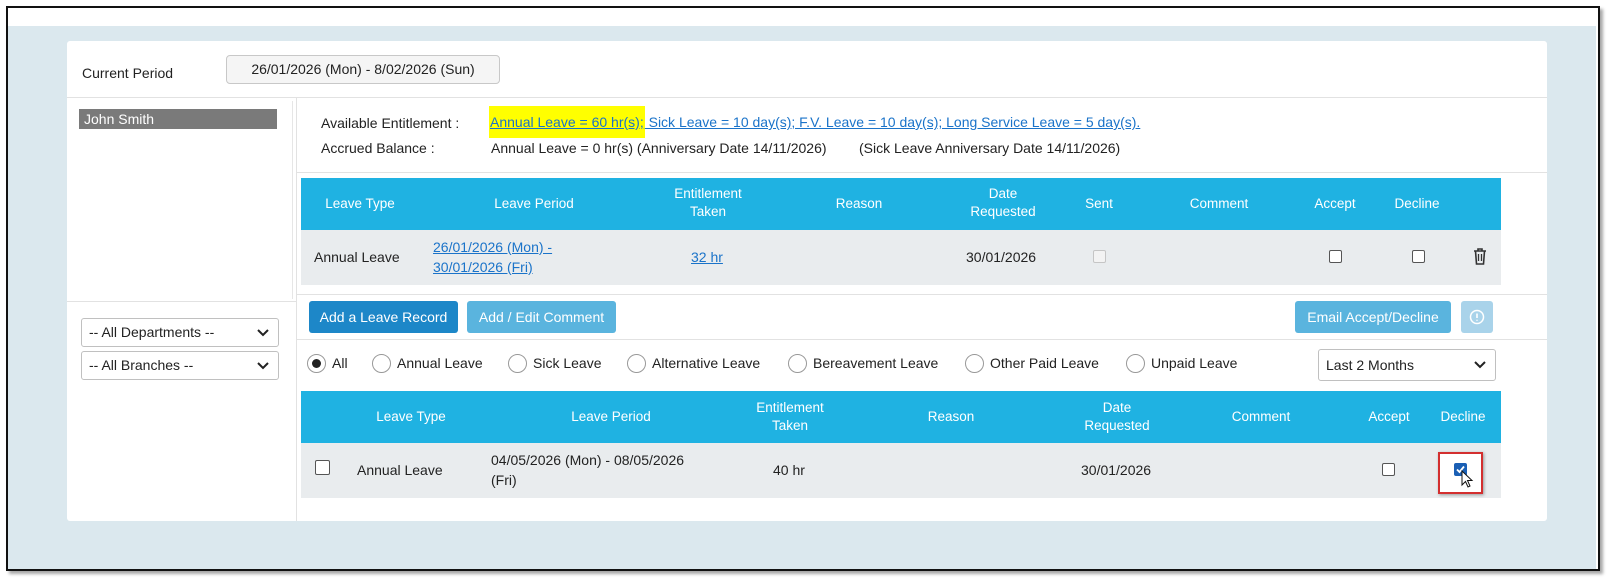 This screenshot has width=1607, height=579. I want to click on radio-all-input, so click(316, 363).